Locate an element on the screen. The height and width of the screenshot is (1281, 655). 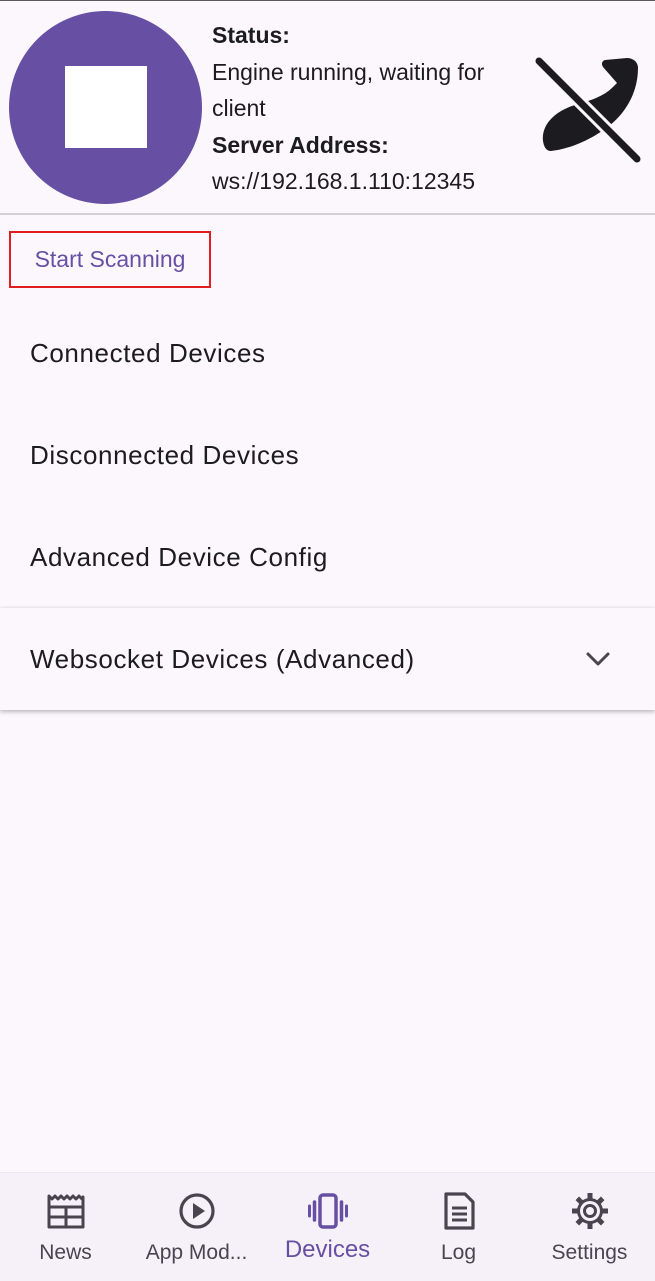
nav-label-devices: Devices is located at coordinates (327, 1249).